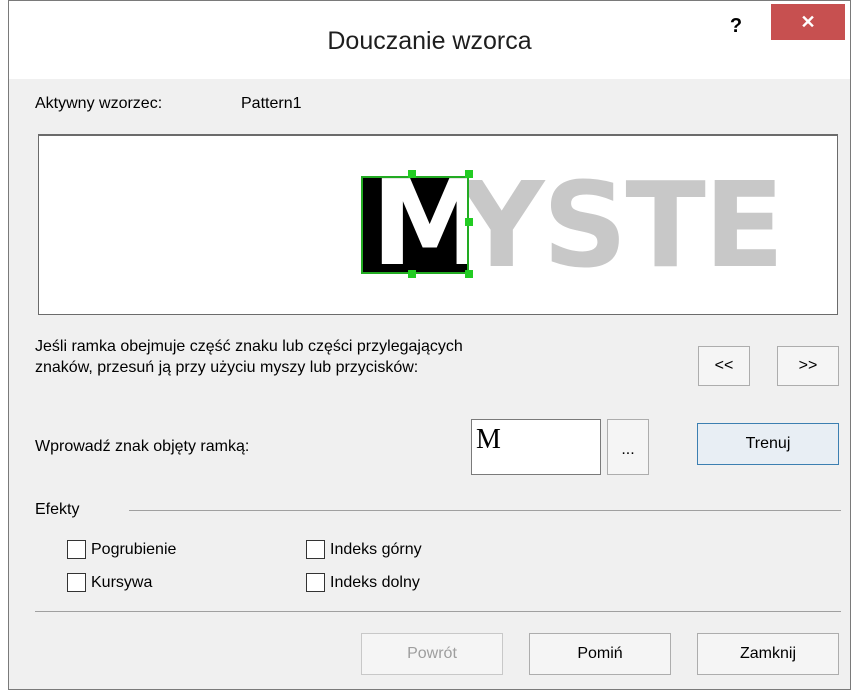 The width and height of the screenshot is (863, 698). I want to click on resize-handle-top, so click(412, 174).